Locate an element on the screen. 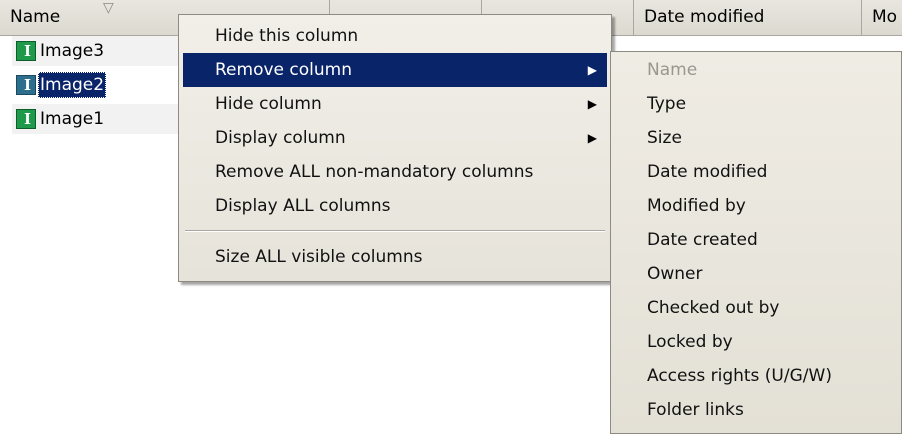 This screenshot has width=902, height=434. submenu-item-owner: Owner is located at coordinates (755, 274).